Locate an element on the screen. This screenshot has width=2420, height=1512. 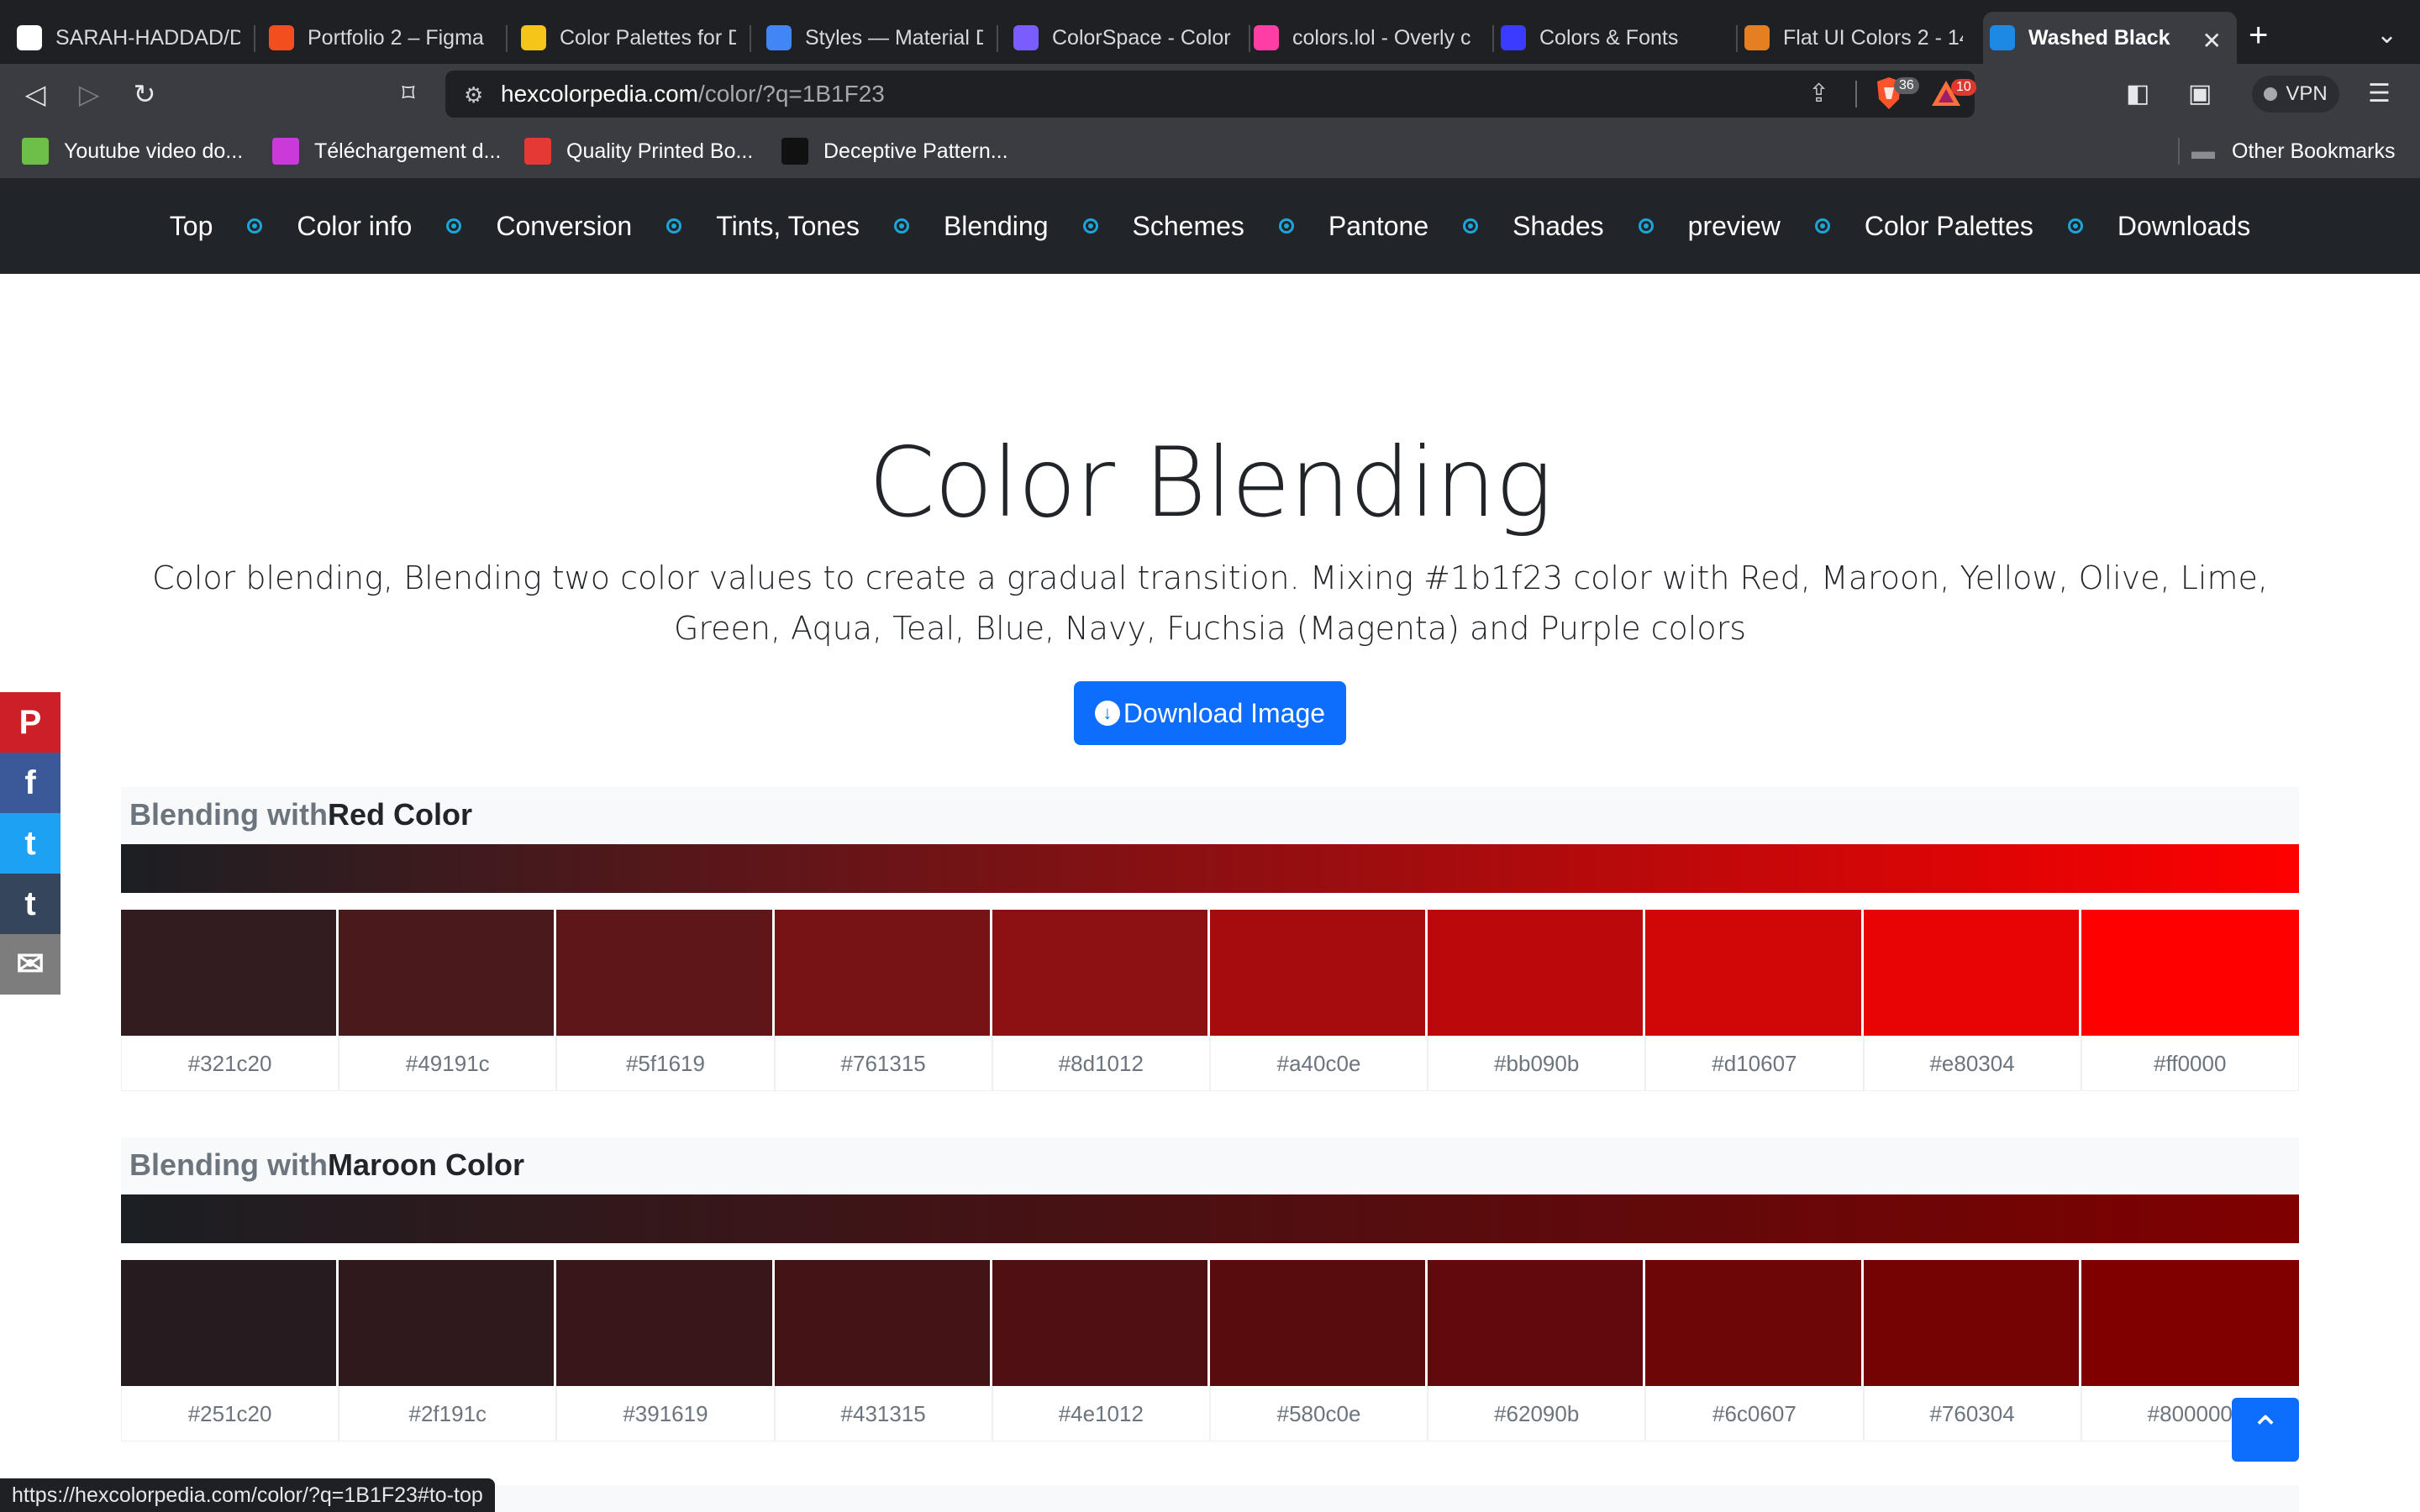
brave-rewards-icon: 10 is located at coordinates (1952, 94).